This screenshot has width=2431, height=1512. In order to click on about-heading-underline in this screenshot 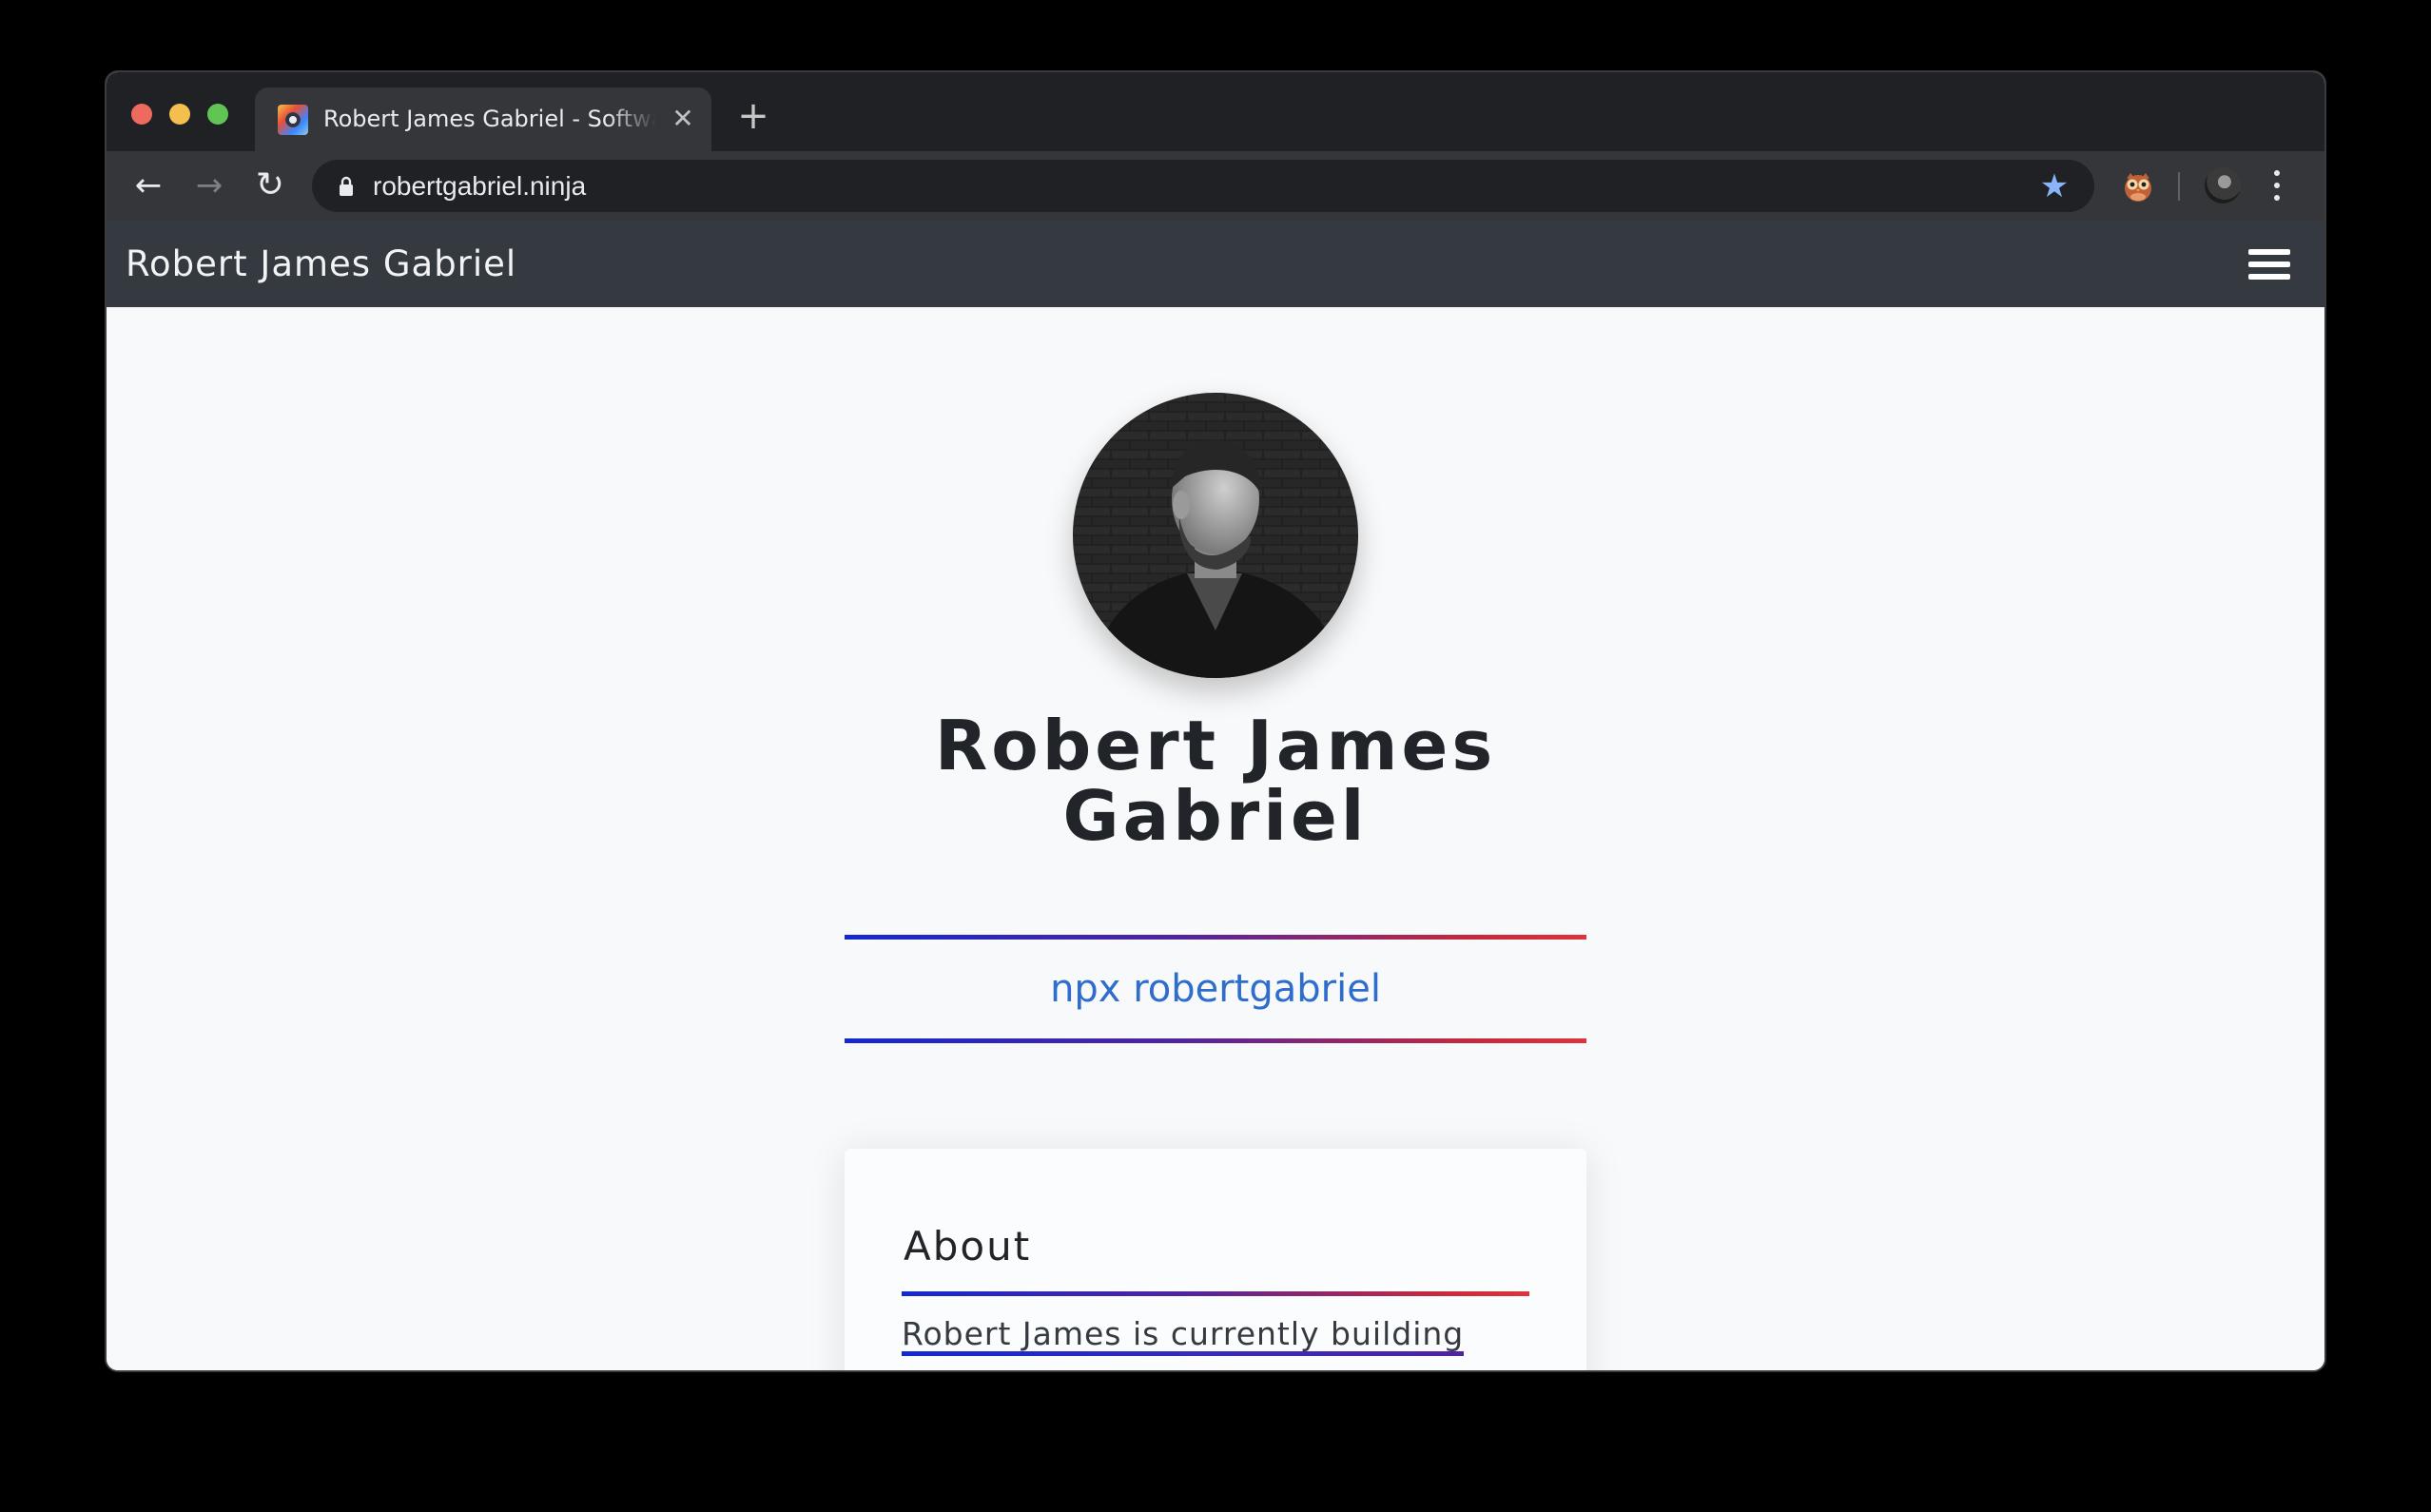, I will do `click(1215, 1293)`.